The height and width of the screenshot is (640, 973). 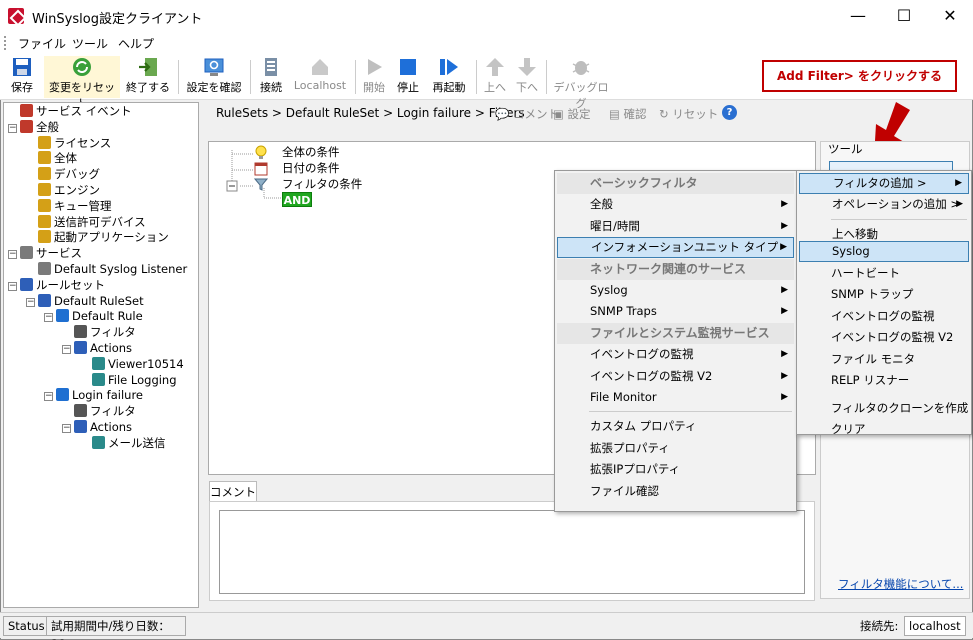 What do you see at coordinates (884, 183) in the screenshot?
I see `menu-item: フィルタの追加 > ▶` at bounding box center [884, 183].